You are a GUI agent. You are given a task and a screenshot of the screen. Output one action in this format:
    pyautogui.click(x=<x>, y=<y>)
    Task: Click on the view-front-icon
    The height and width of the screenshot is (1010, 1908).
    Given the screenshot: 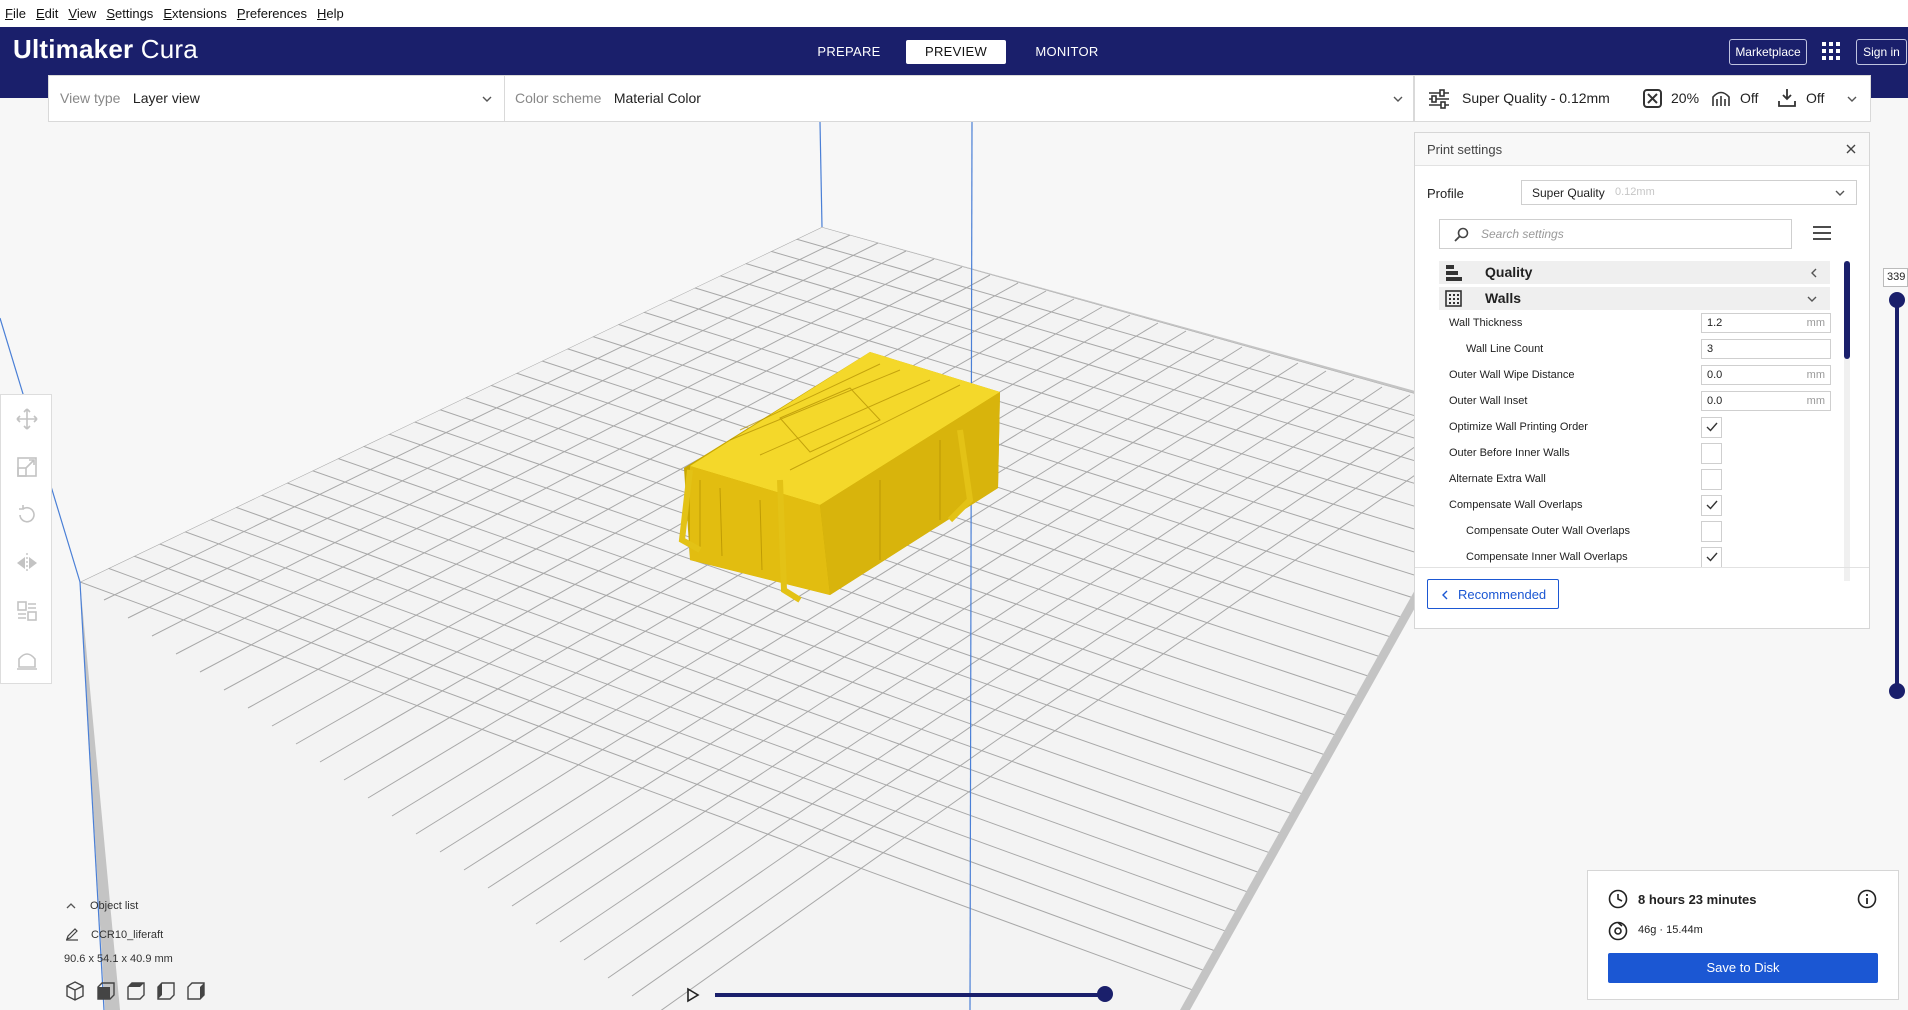 What is the action you would take?
    pyautogui.click(x=106, y=991)
    